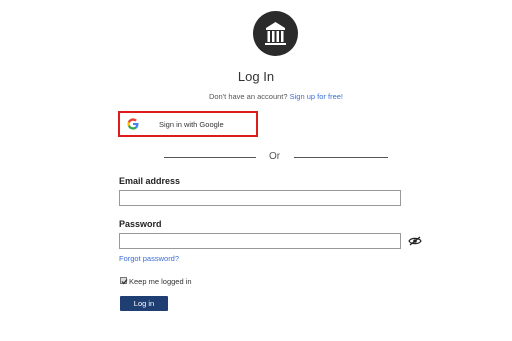 The height and width of the screenshot is (341, 512). What do you see at coordinates (150, 181) in the screenshot?
I see `email-label: Email address` at bounding box center [150, 181].